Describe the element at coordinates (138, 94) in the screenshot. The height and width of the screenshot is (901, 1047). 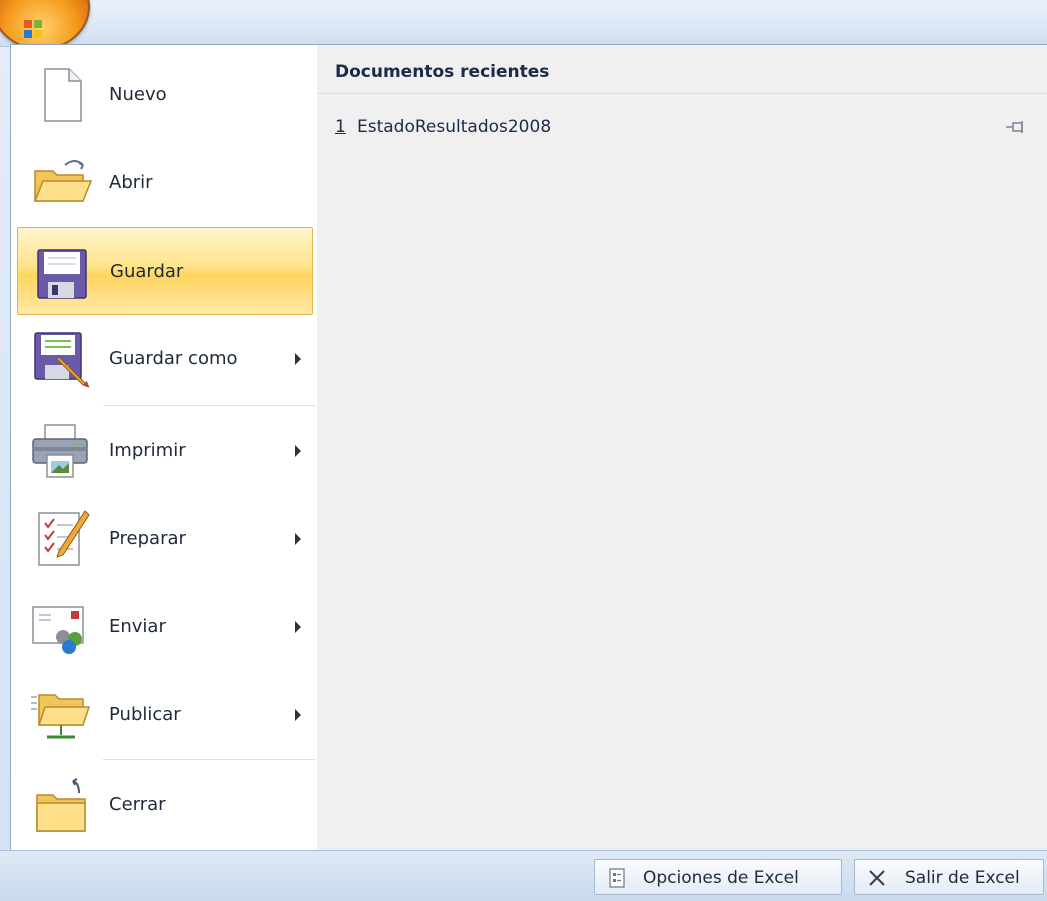
I see `menu-item-label: Nuevo` at that location.